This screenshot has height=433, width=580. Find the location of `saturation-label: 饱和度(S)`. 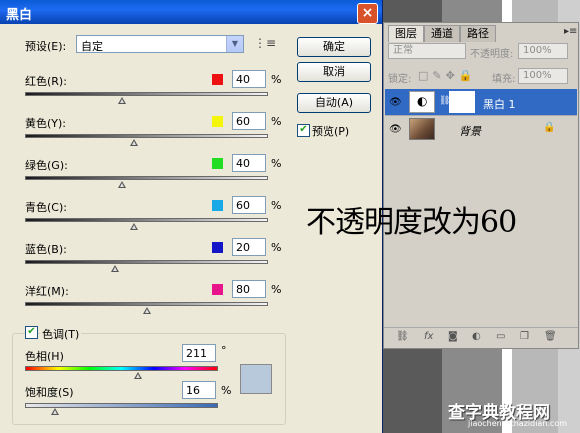

saturation-label: 饱和度(S) is located at coordinates (49, 392).